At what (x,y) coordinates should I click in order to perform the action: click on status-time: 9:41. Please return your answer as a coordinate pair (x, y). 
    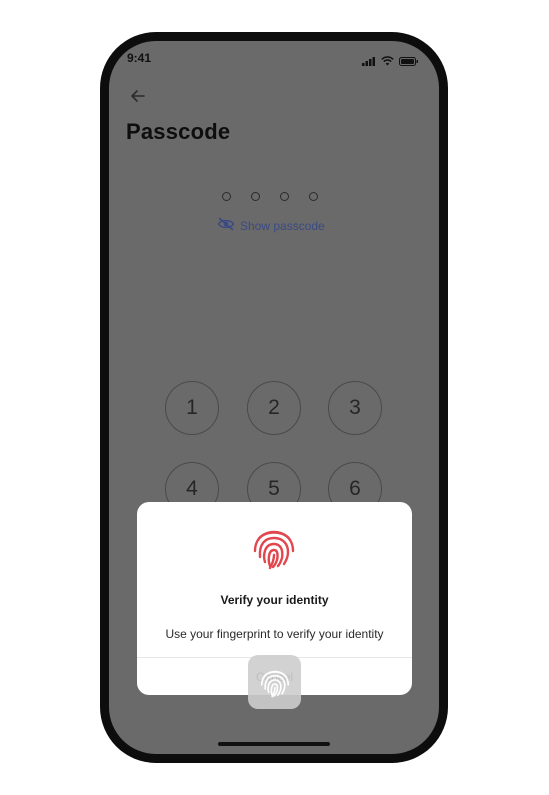
    Looking at the image, I should click on (139, 58).